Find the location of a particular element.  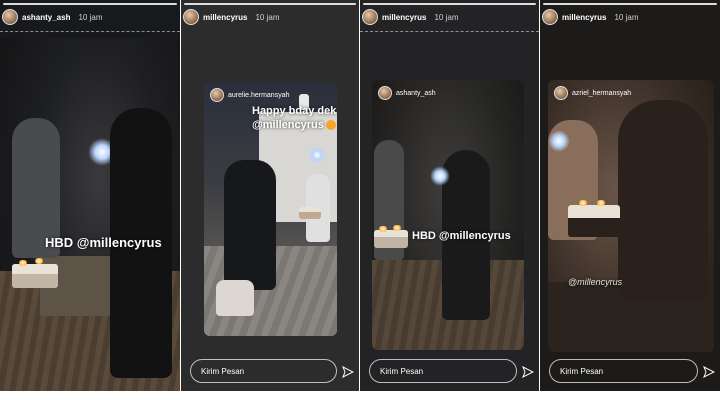

username: aurelie.hermansyah is located at coordinates (258, 95).